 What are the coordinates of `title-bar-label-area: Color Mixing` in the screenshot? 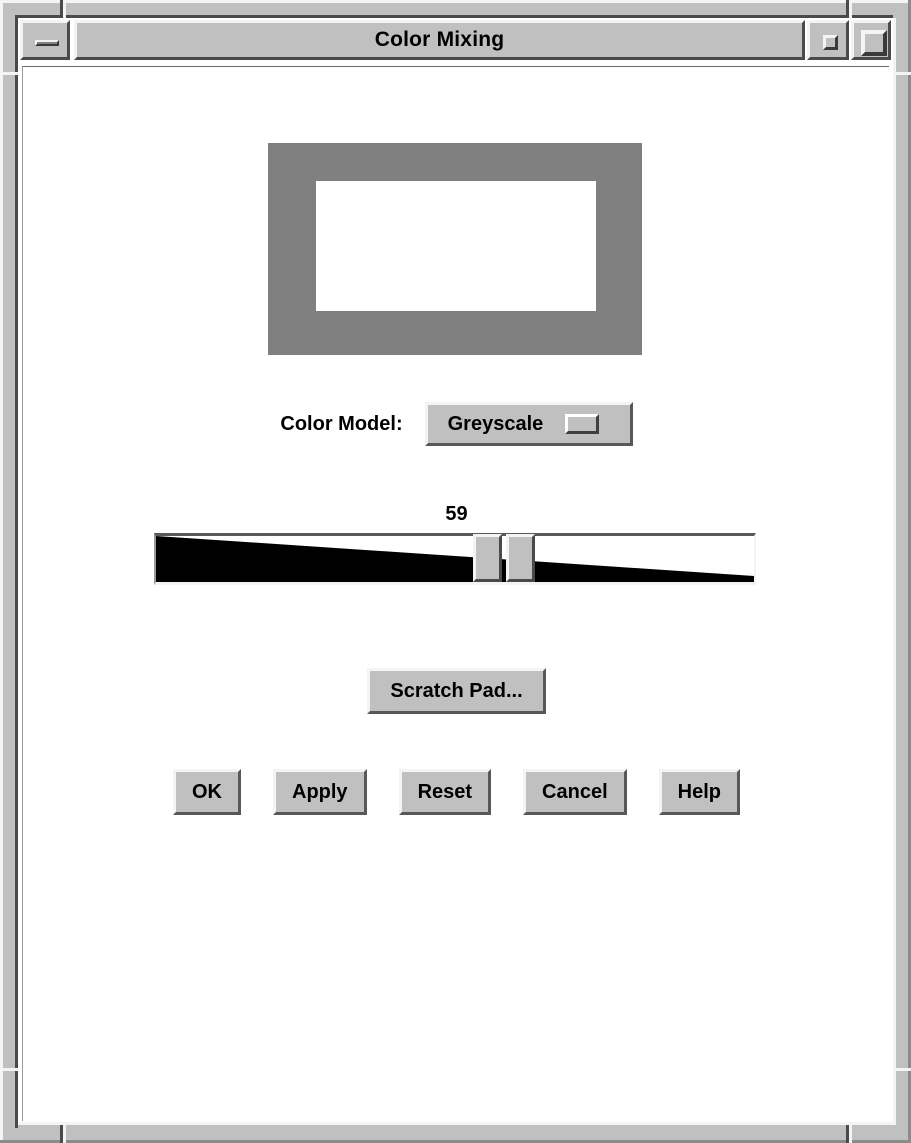 It's located at (439, 40).